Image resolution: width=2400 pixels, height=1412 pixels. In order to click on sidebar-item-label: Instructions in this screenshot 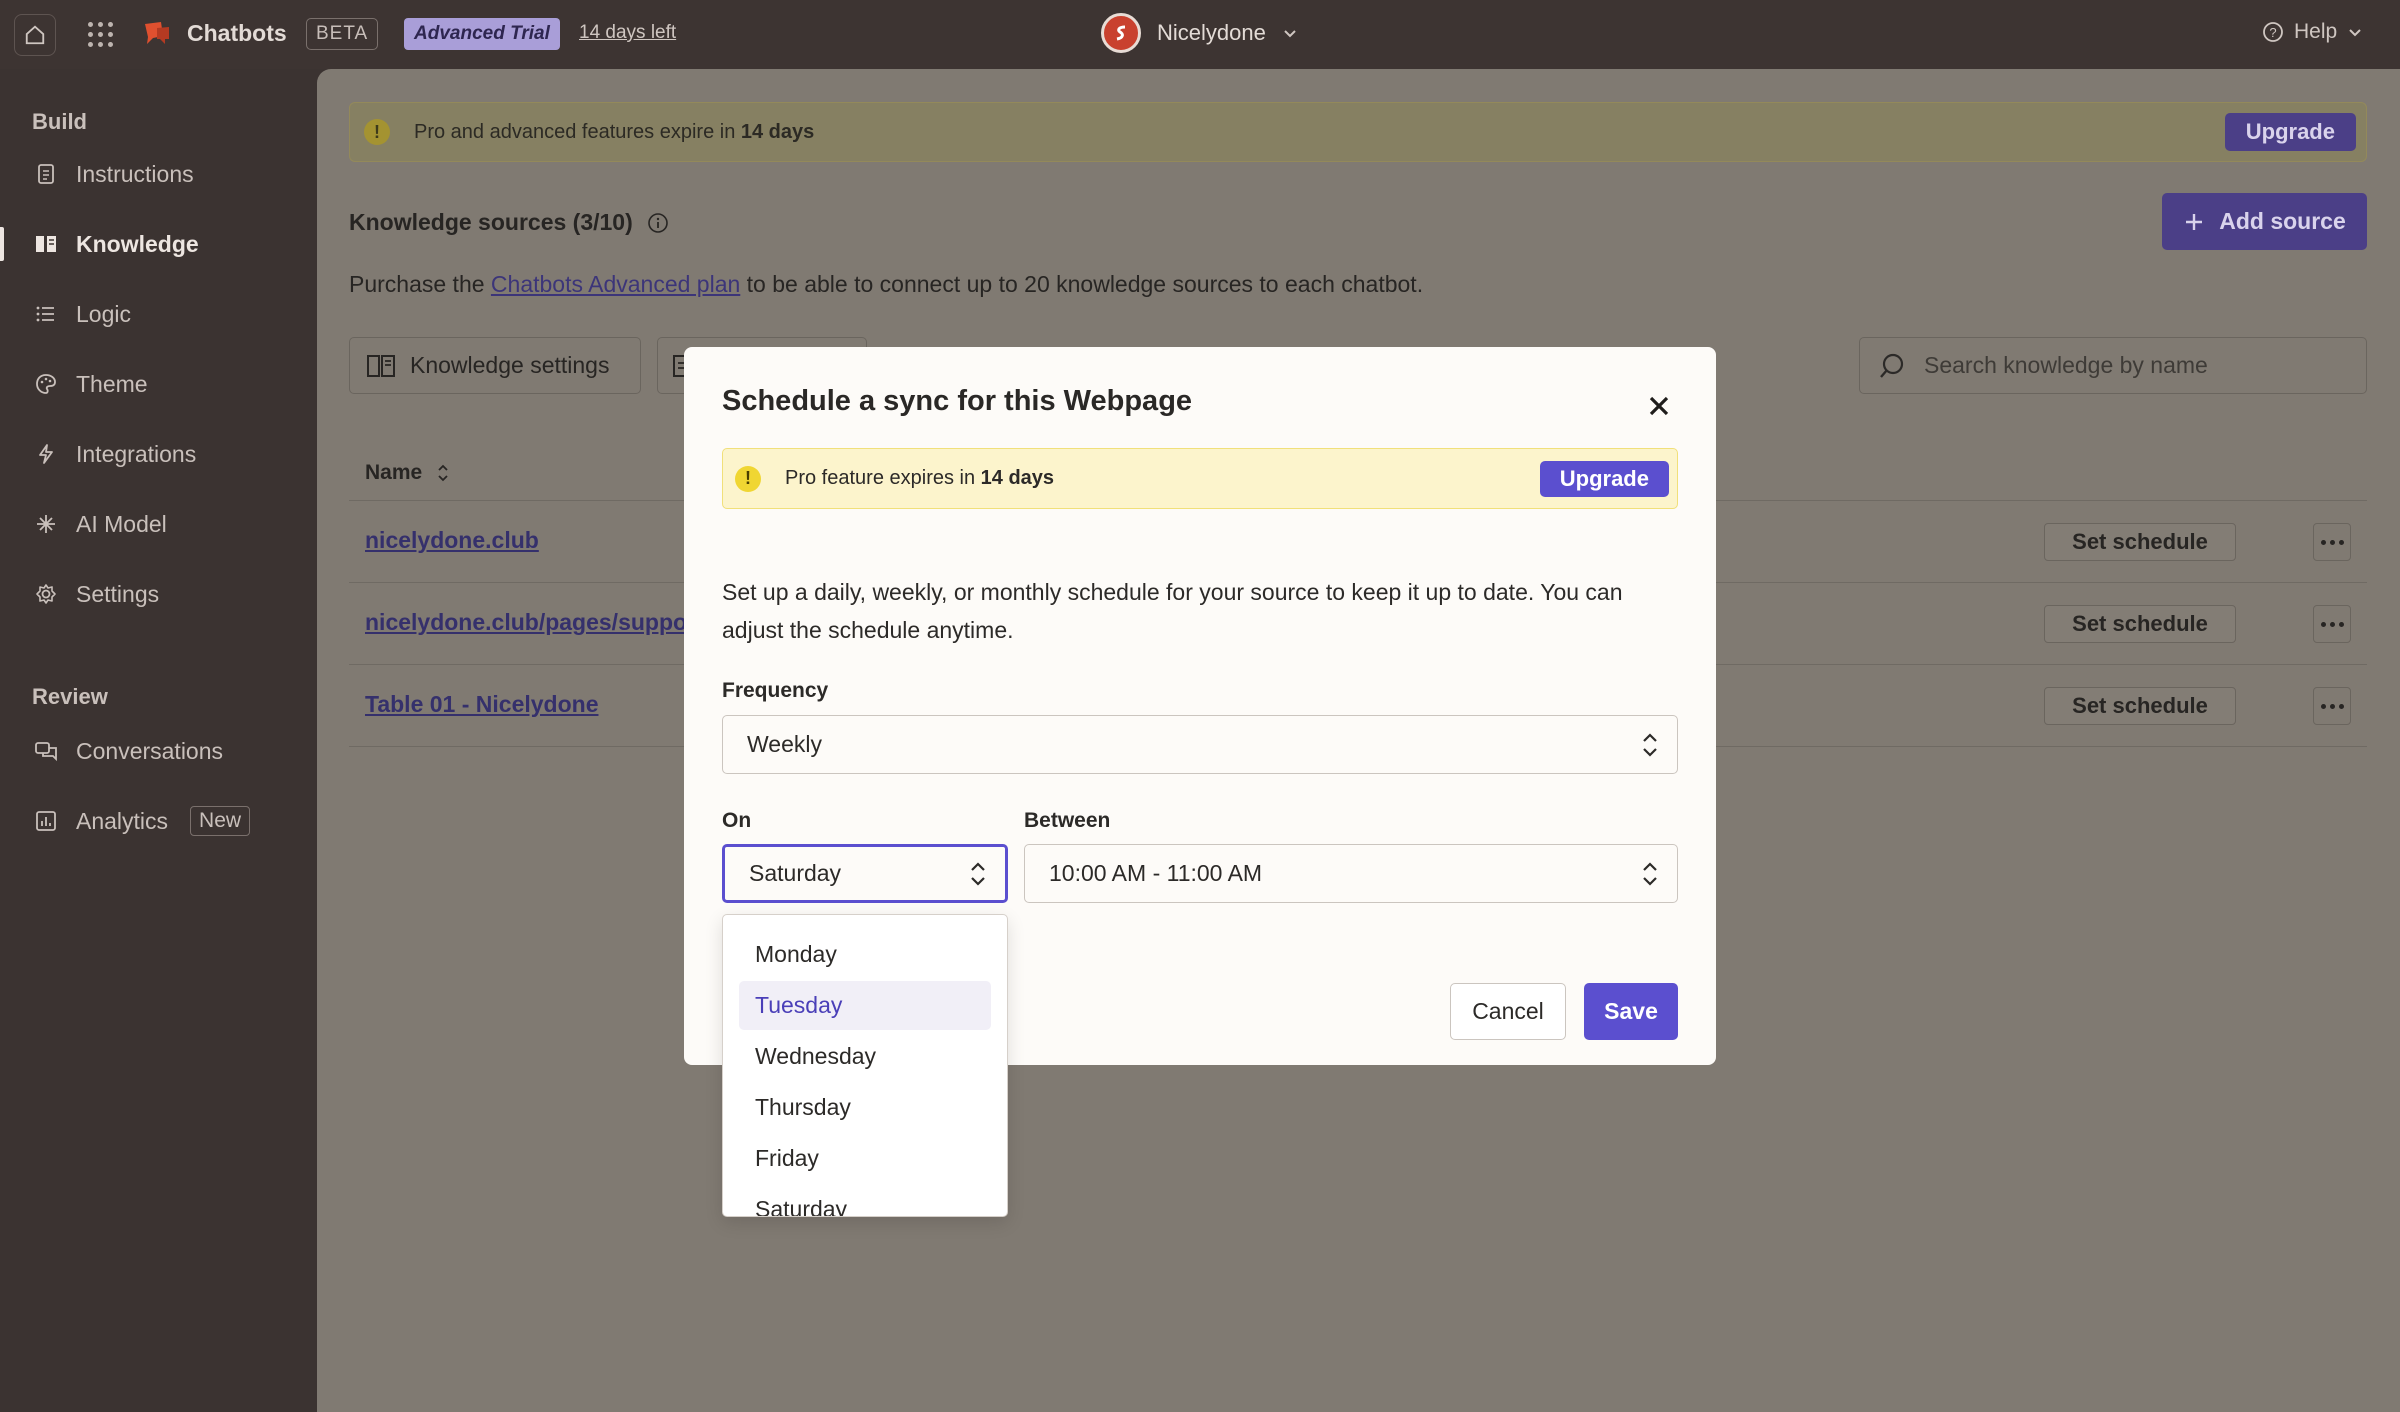, I will do `click(135, 173)`.